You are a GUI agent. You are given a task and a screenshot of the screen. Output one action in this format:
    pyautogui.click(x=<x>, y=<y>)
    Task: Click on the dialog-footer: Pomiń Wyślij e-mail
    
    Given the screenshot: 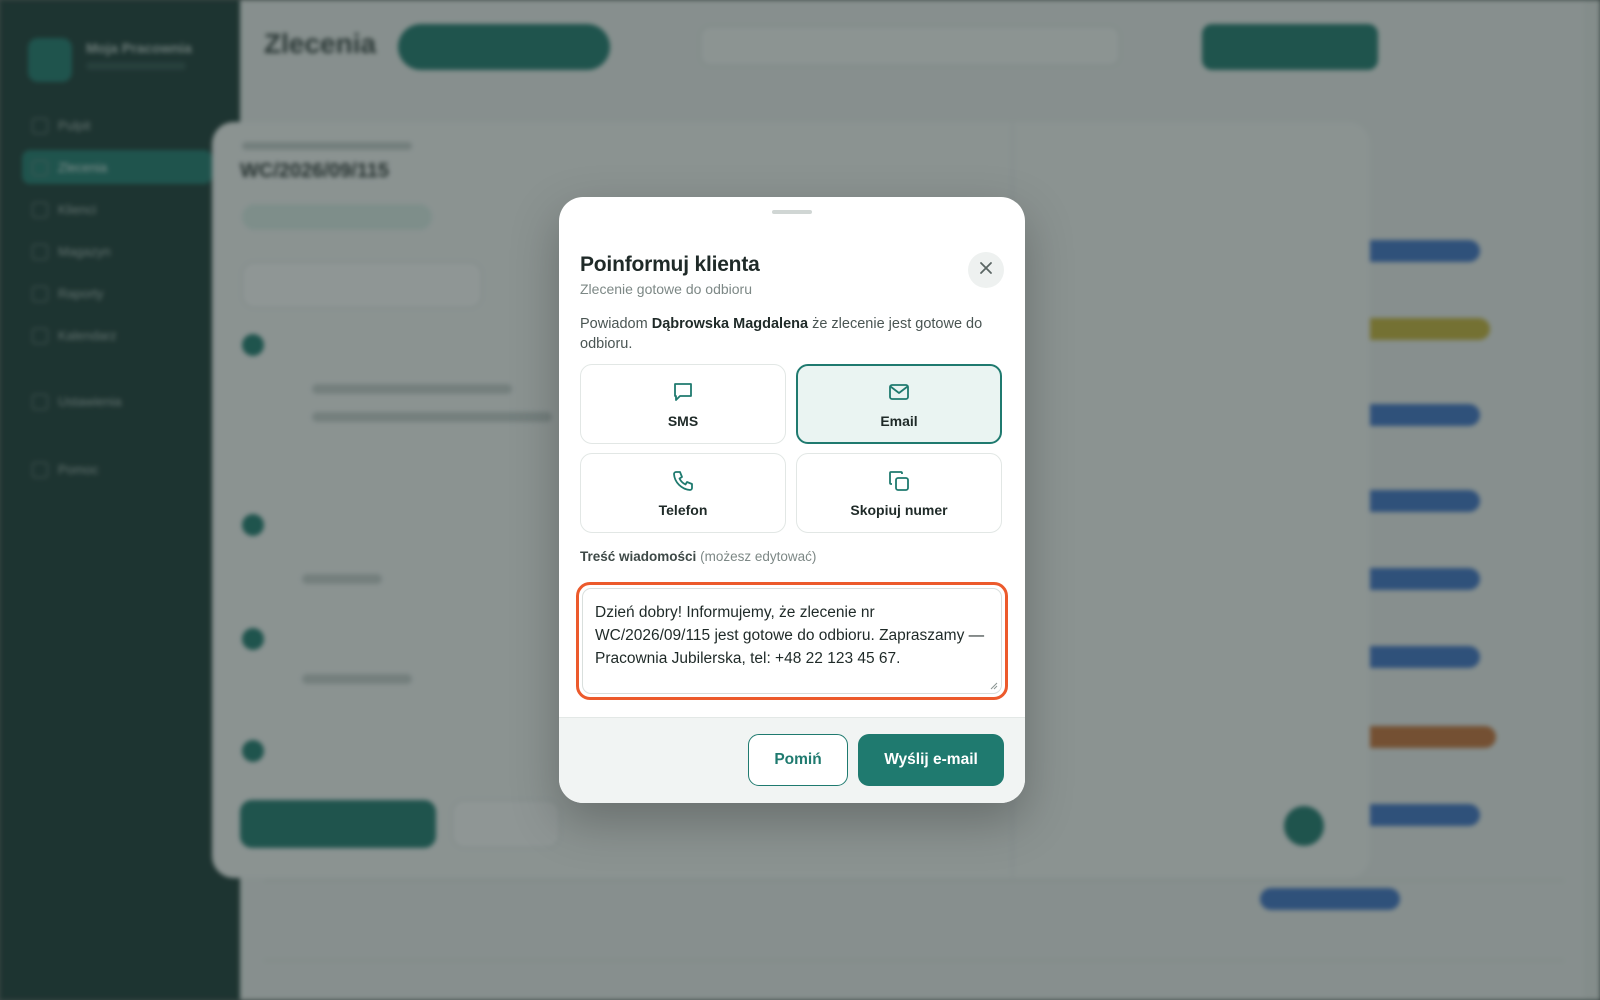 What is the action you would take?
    pyautogui.click(x=792, y=760)
    